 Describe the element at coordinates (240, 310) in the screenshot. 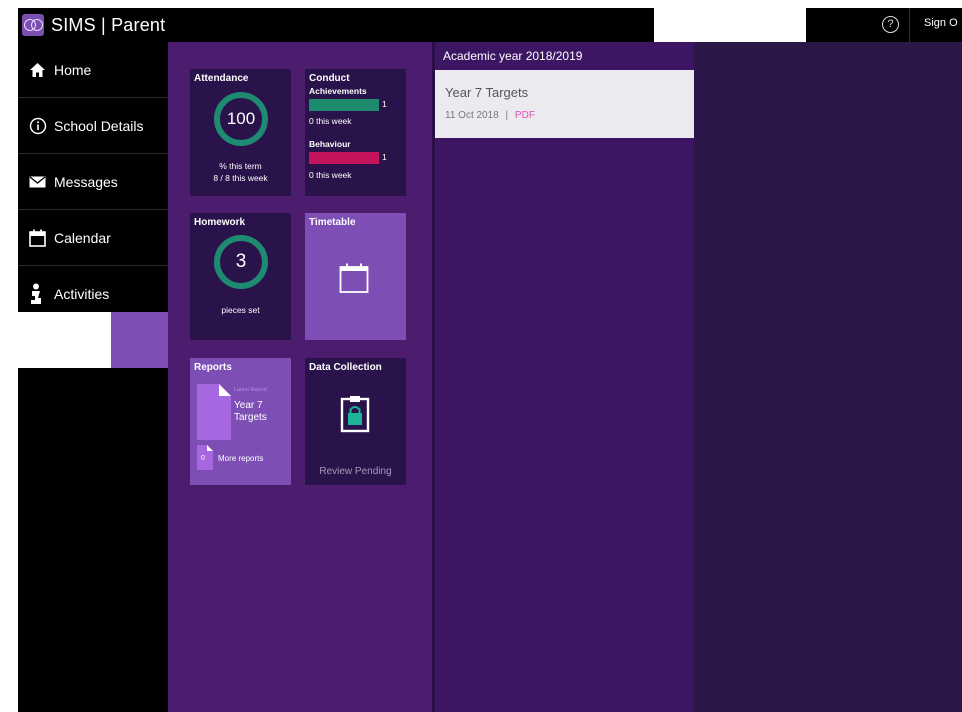

I see `homework-caption: pieces set` at that location.